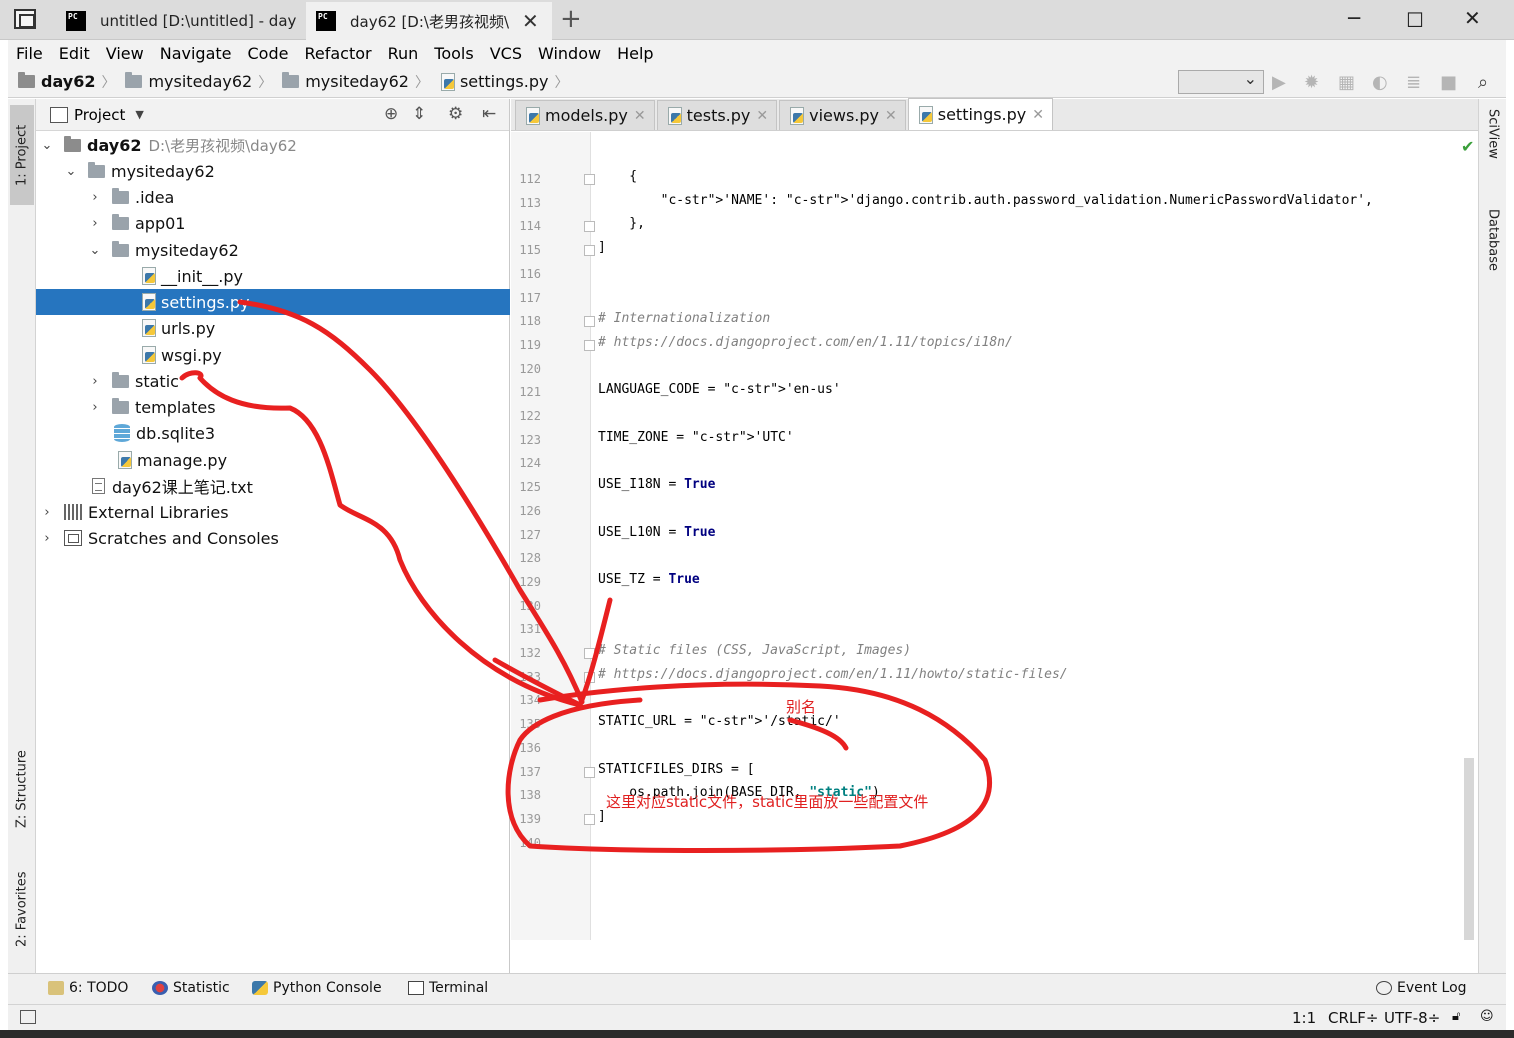 Image resolution: width=1514 pixels, height=1038 pixels. Describe the element at coordinates (1493, 149) in the screenshot. I see `tool-tab-sciview: SciView` at that location.